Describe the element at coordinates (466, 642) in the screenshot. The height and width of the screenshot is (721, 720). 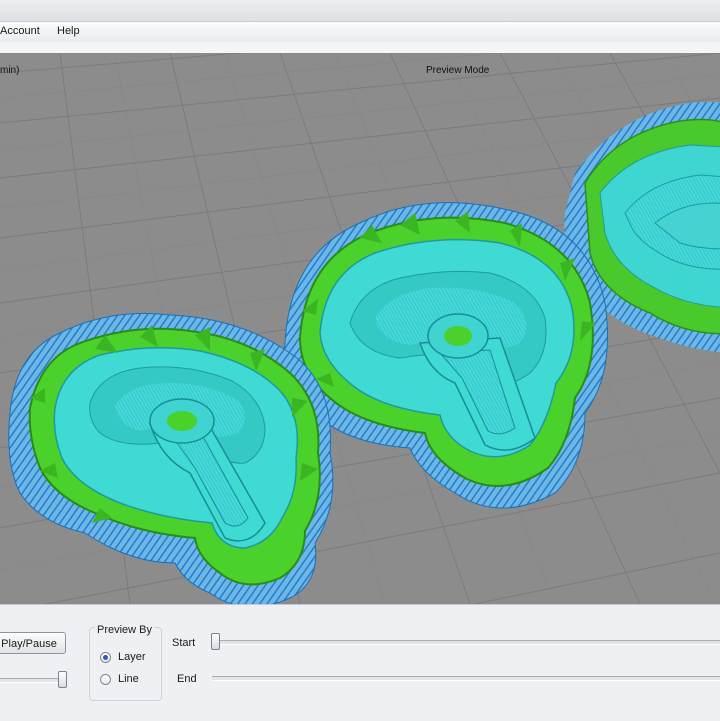
I see `start-slider-track` at that location.